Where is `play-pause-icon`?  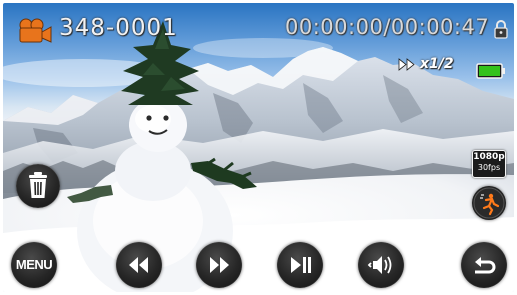
play-pause-icon is located at coordinates (301, 265).